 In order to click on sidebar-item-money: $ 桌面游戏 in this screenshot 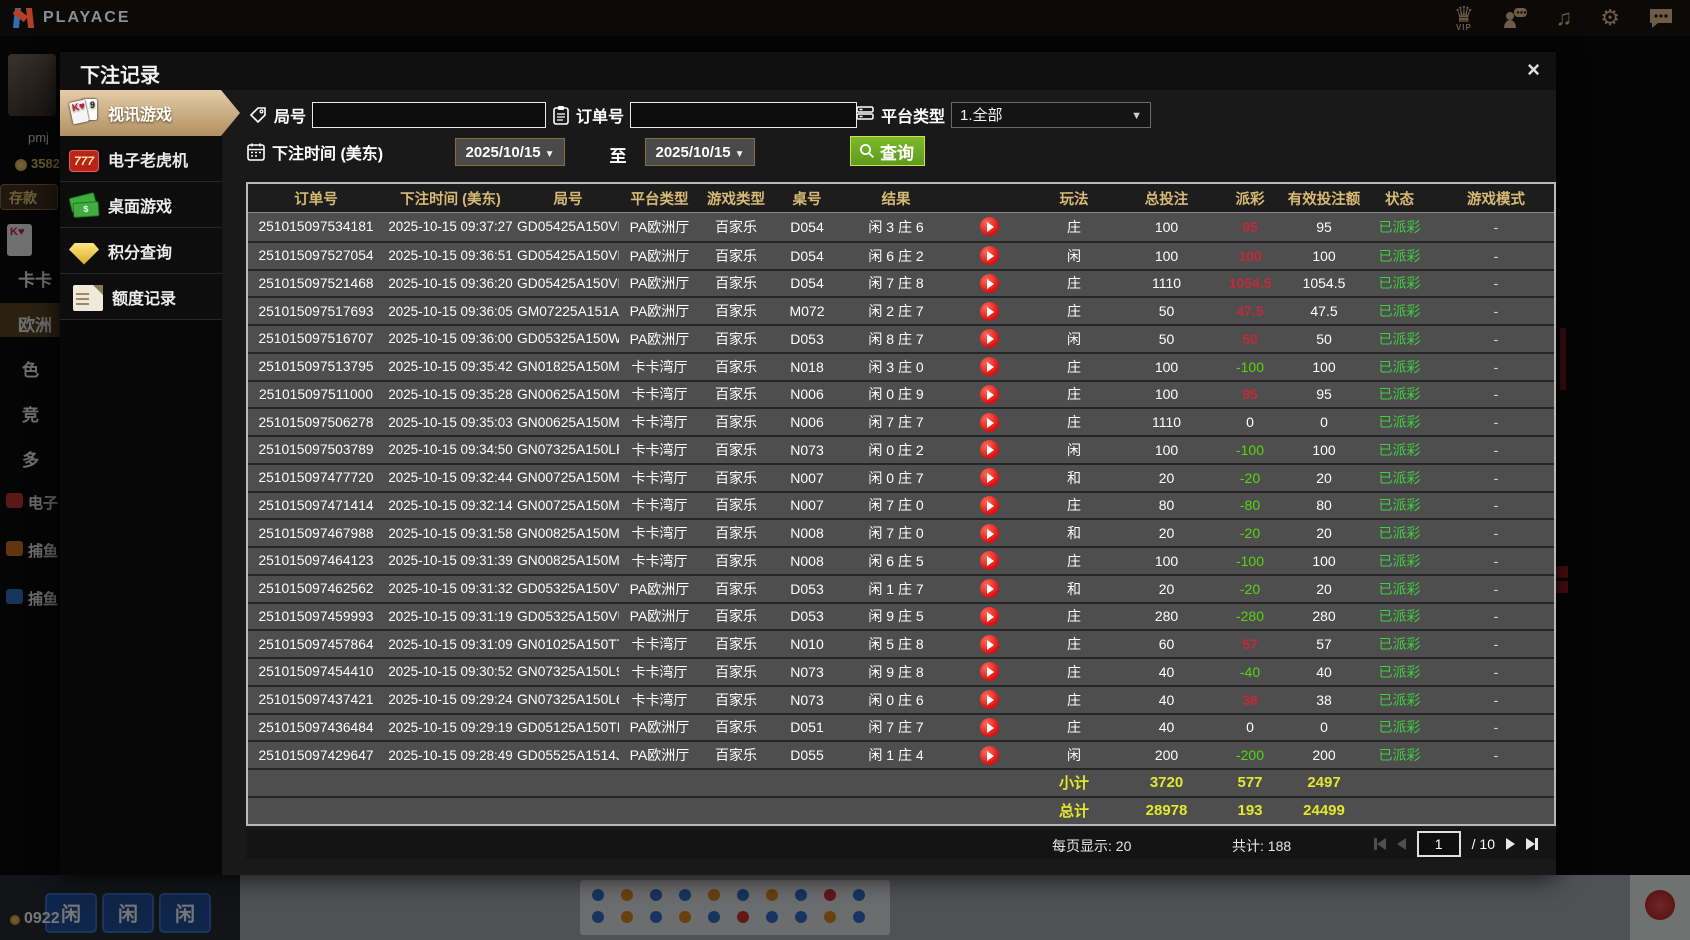, I will do `click(141, 205)`.